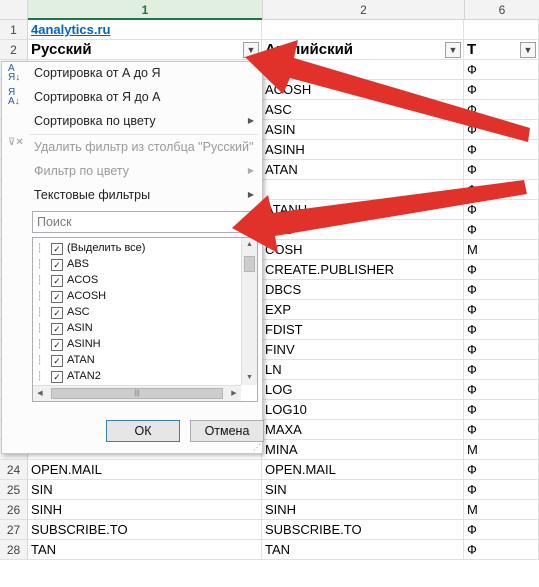 The image size is (539, 587). Describe the element at coordinates (145, 490) in the screenshot. I see `table-cell: SIN` at that location.